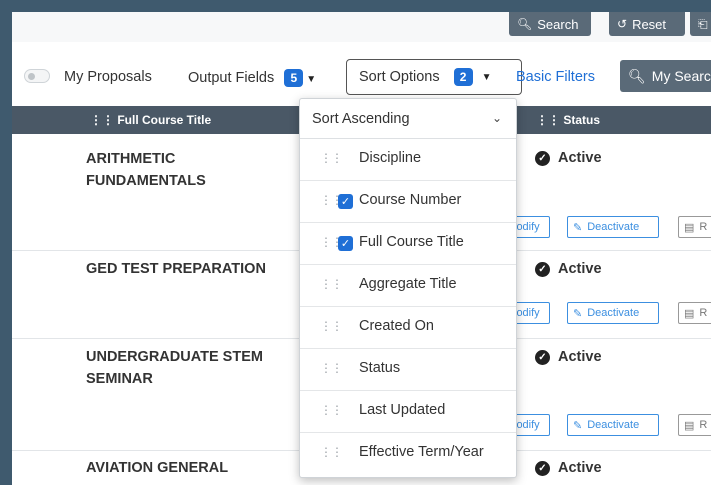 The height and width of the screenshot is (485, 711). Describe the element at coordinates (146, 170) in the screenshot. I see `row-1-title: ARITHMETIC FUNDAMENTALS` at that location.